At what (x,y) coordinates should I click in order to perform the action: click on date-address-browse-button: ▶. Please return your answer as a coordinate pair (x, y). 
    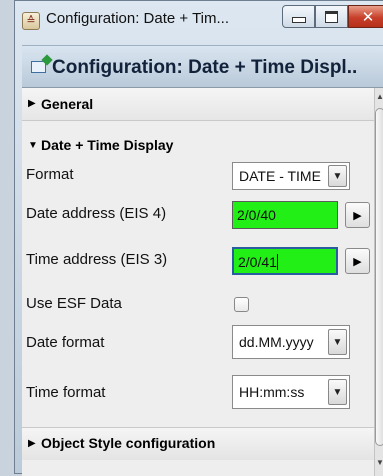
    Looking at the image, I should click on (357, 215).